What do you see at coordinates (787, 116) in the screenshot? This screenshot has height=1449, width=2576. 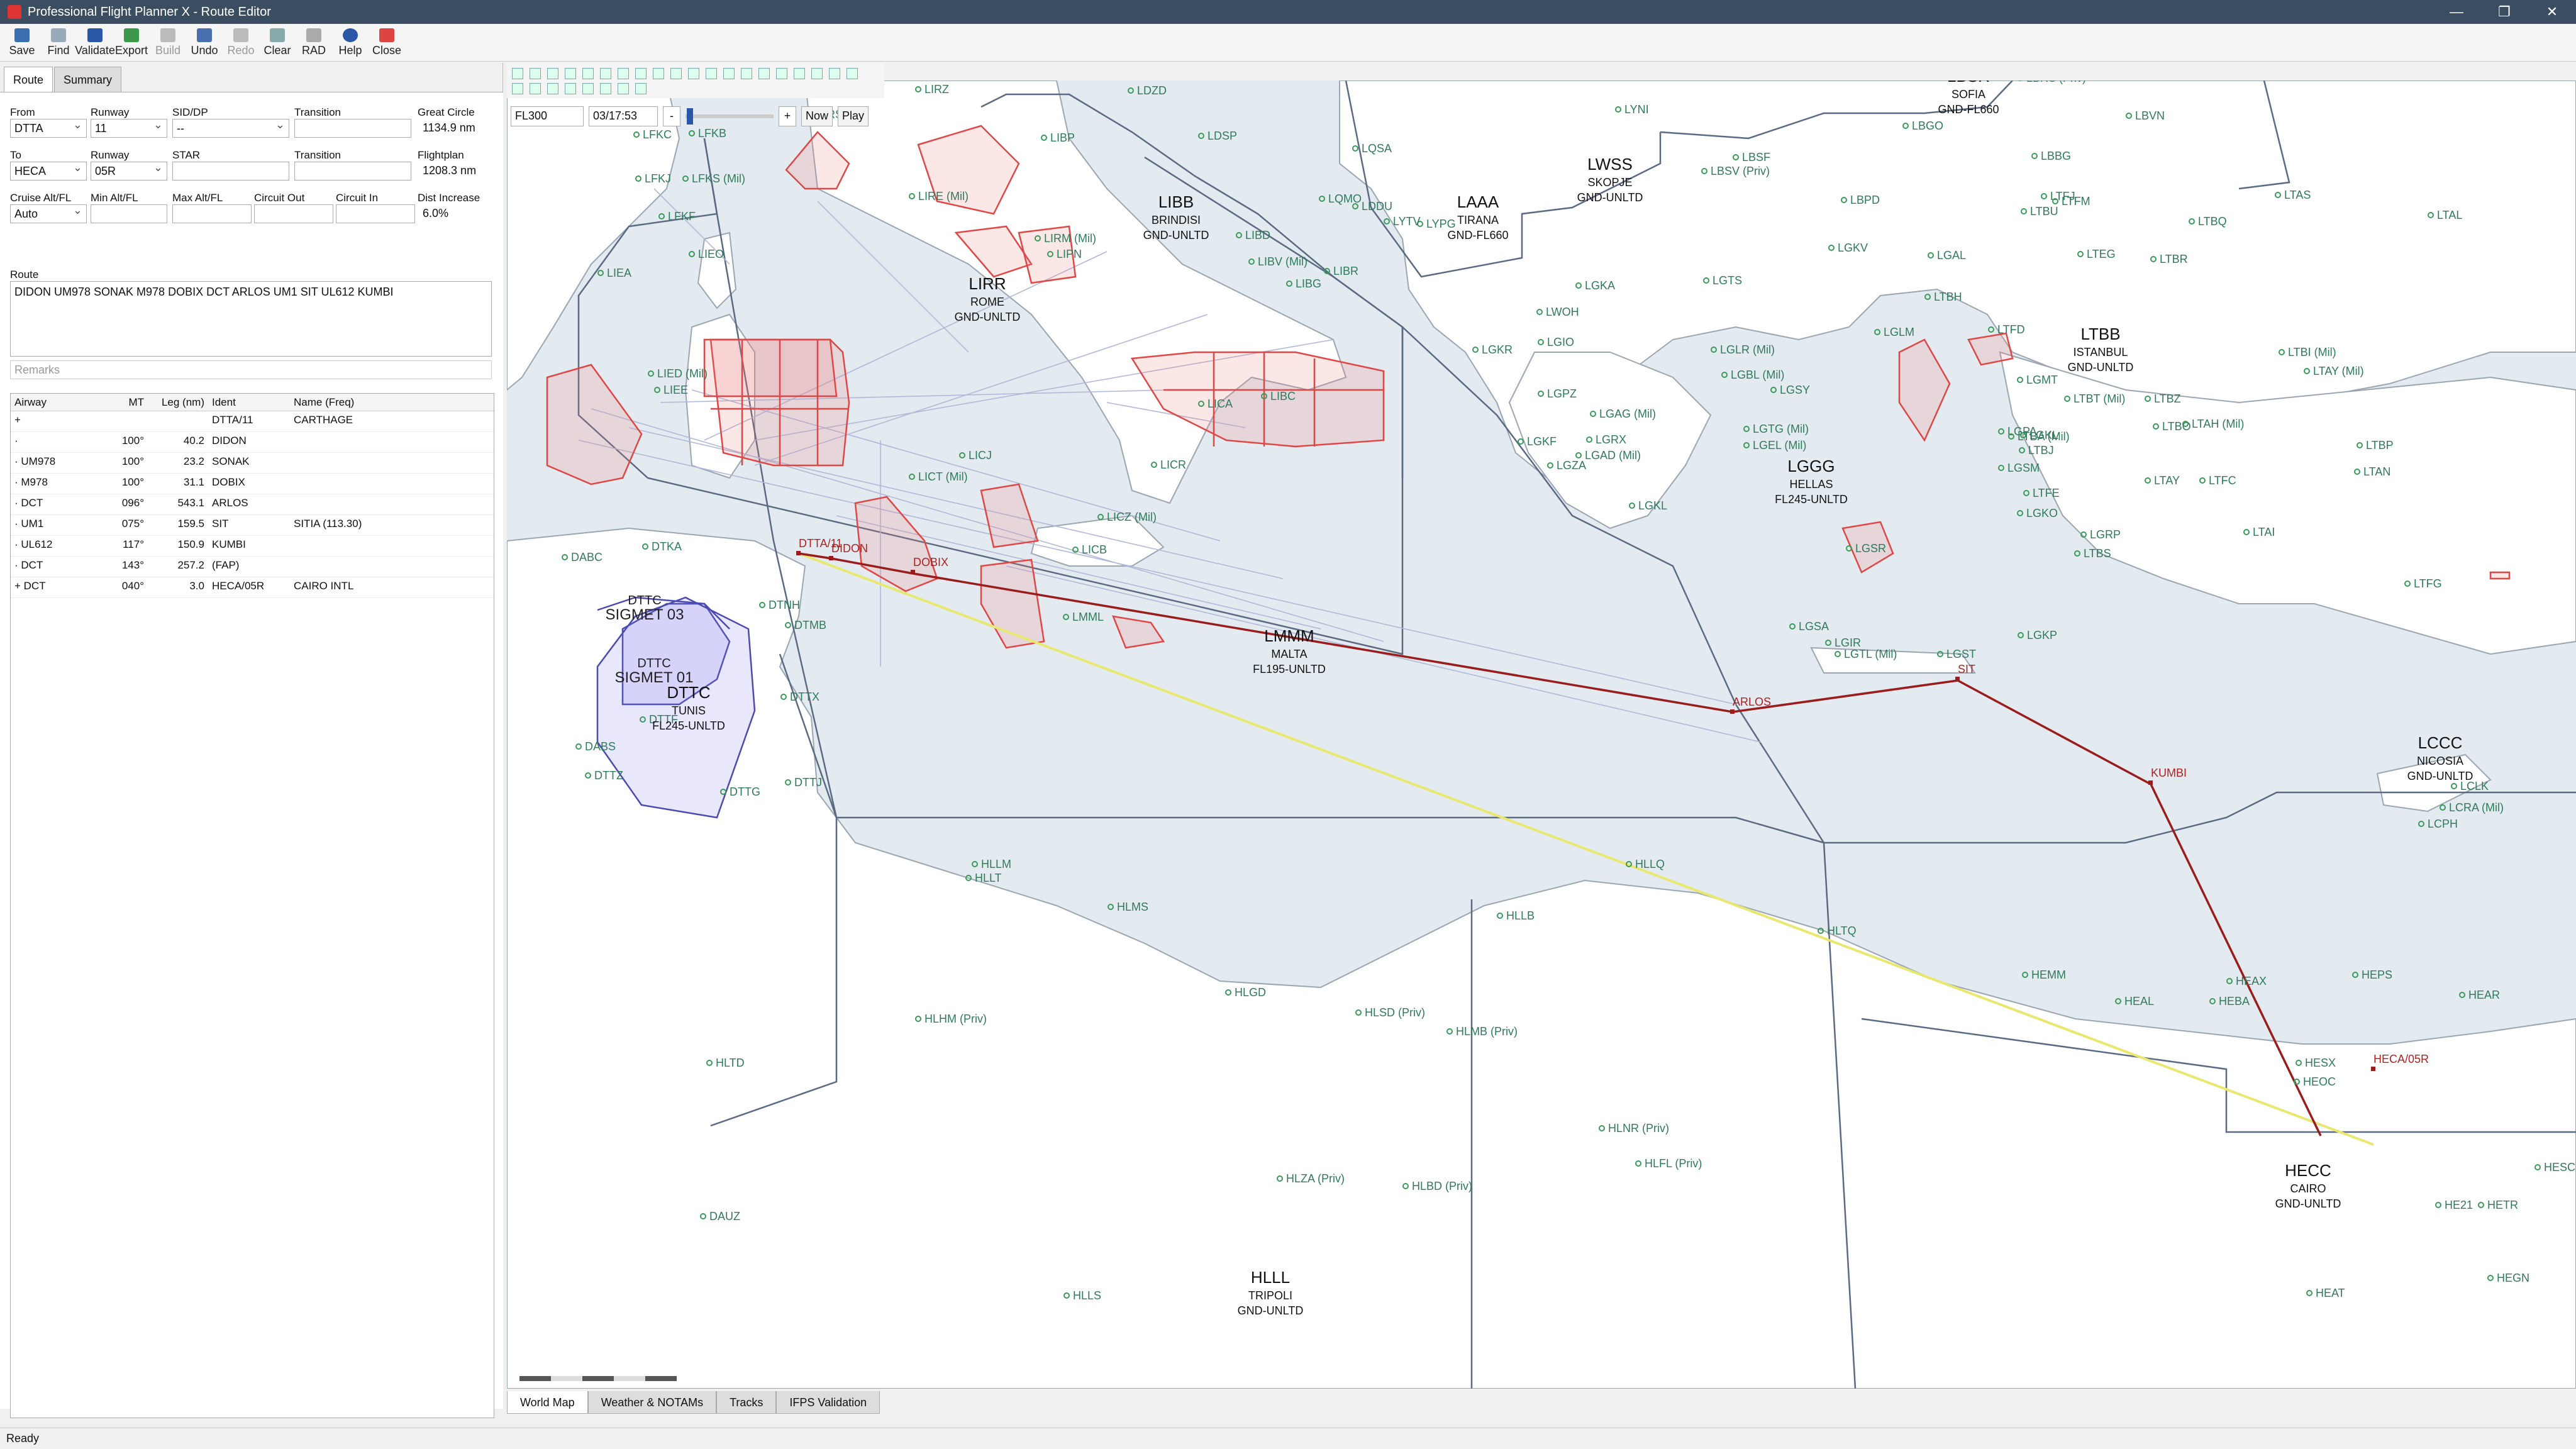 I see `time-plus-button: +` at bounding box center [787, 116].